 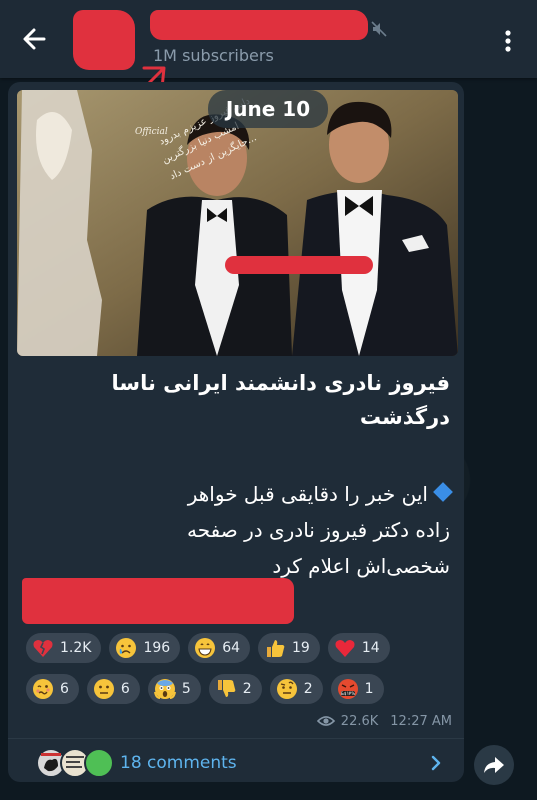 What do you see at coordinates (268, 109) in the screenshot?
I see `date-pill: June 10` at bounding box center [268, 109].